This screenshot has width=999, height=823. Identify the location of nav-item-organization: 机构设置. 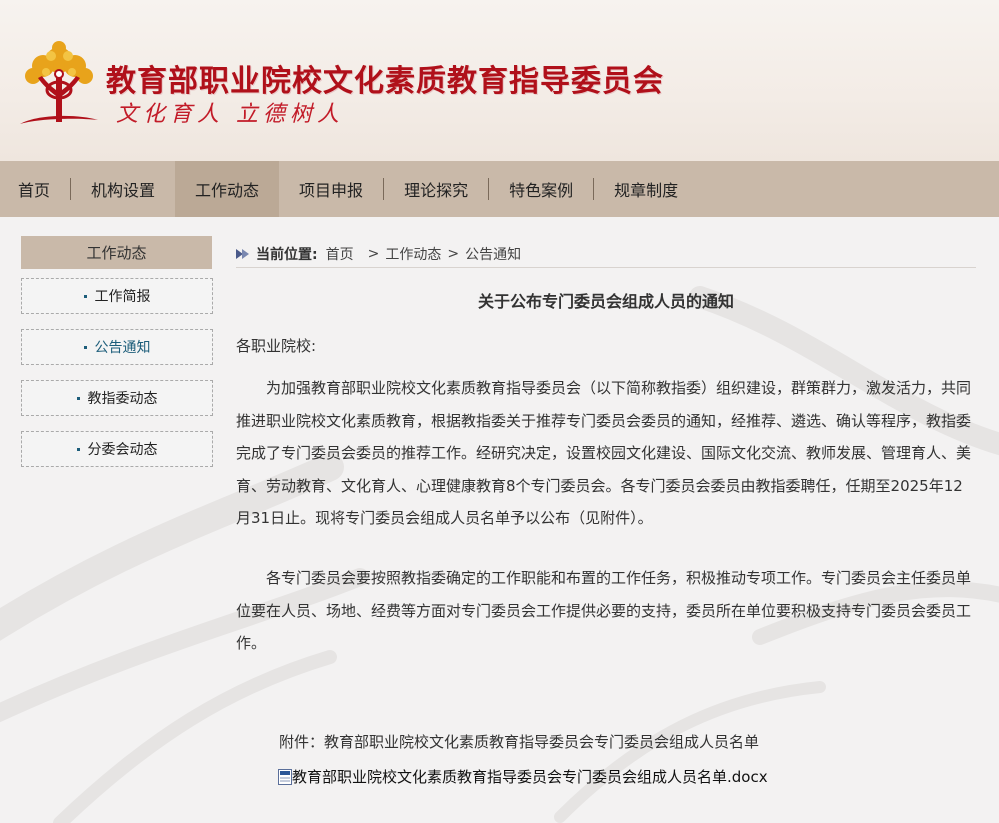
(123, 189).